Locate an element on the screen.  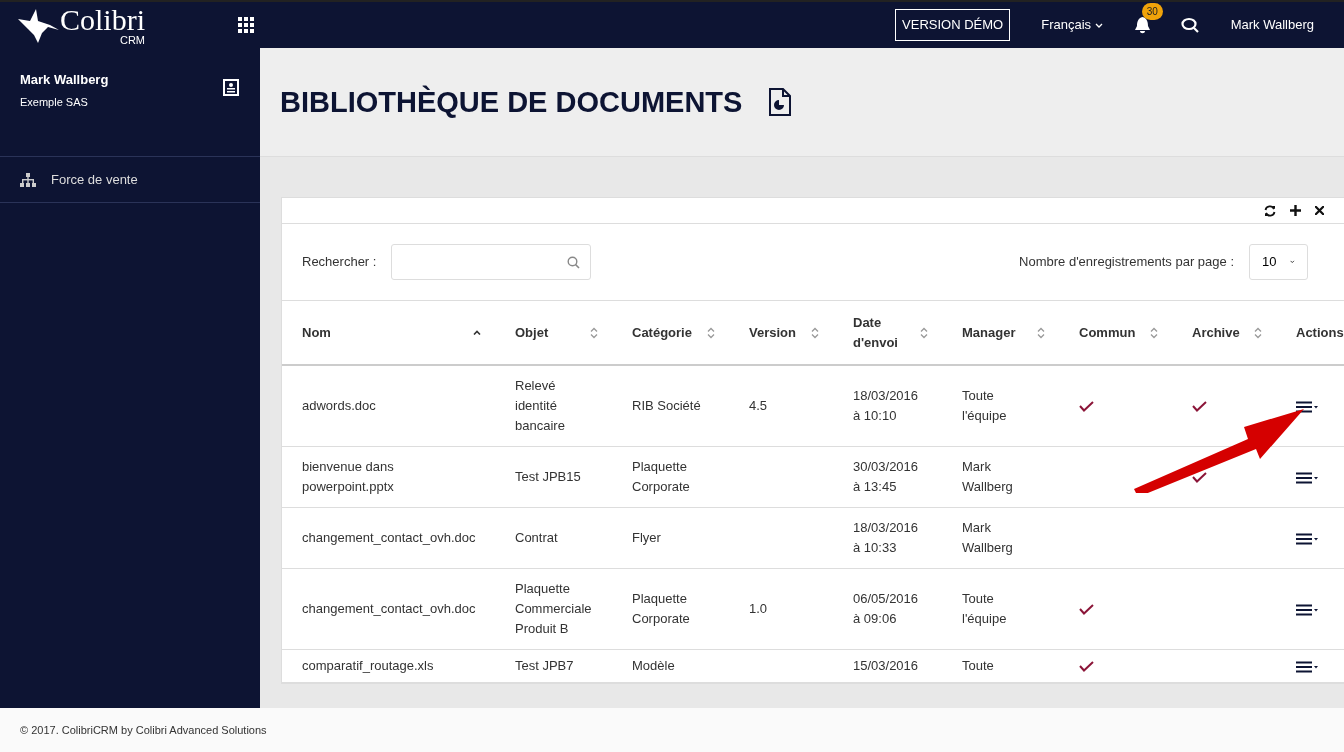
document-chart-icon is located at coordinates (780, 102).